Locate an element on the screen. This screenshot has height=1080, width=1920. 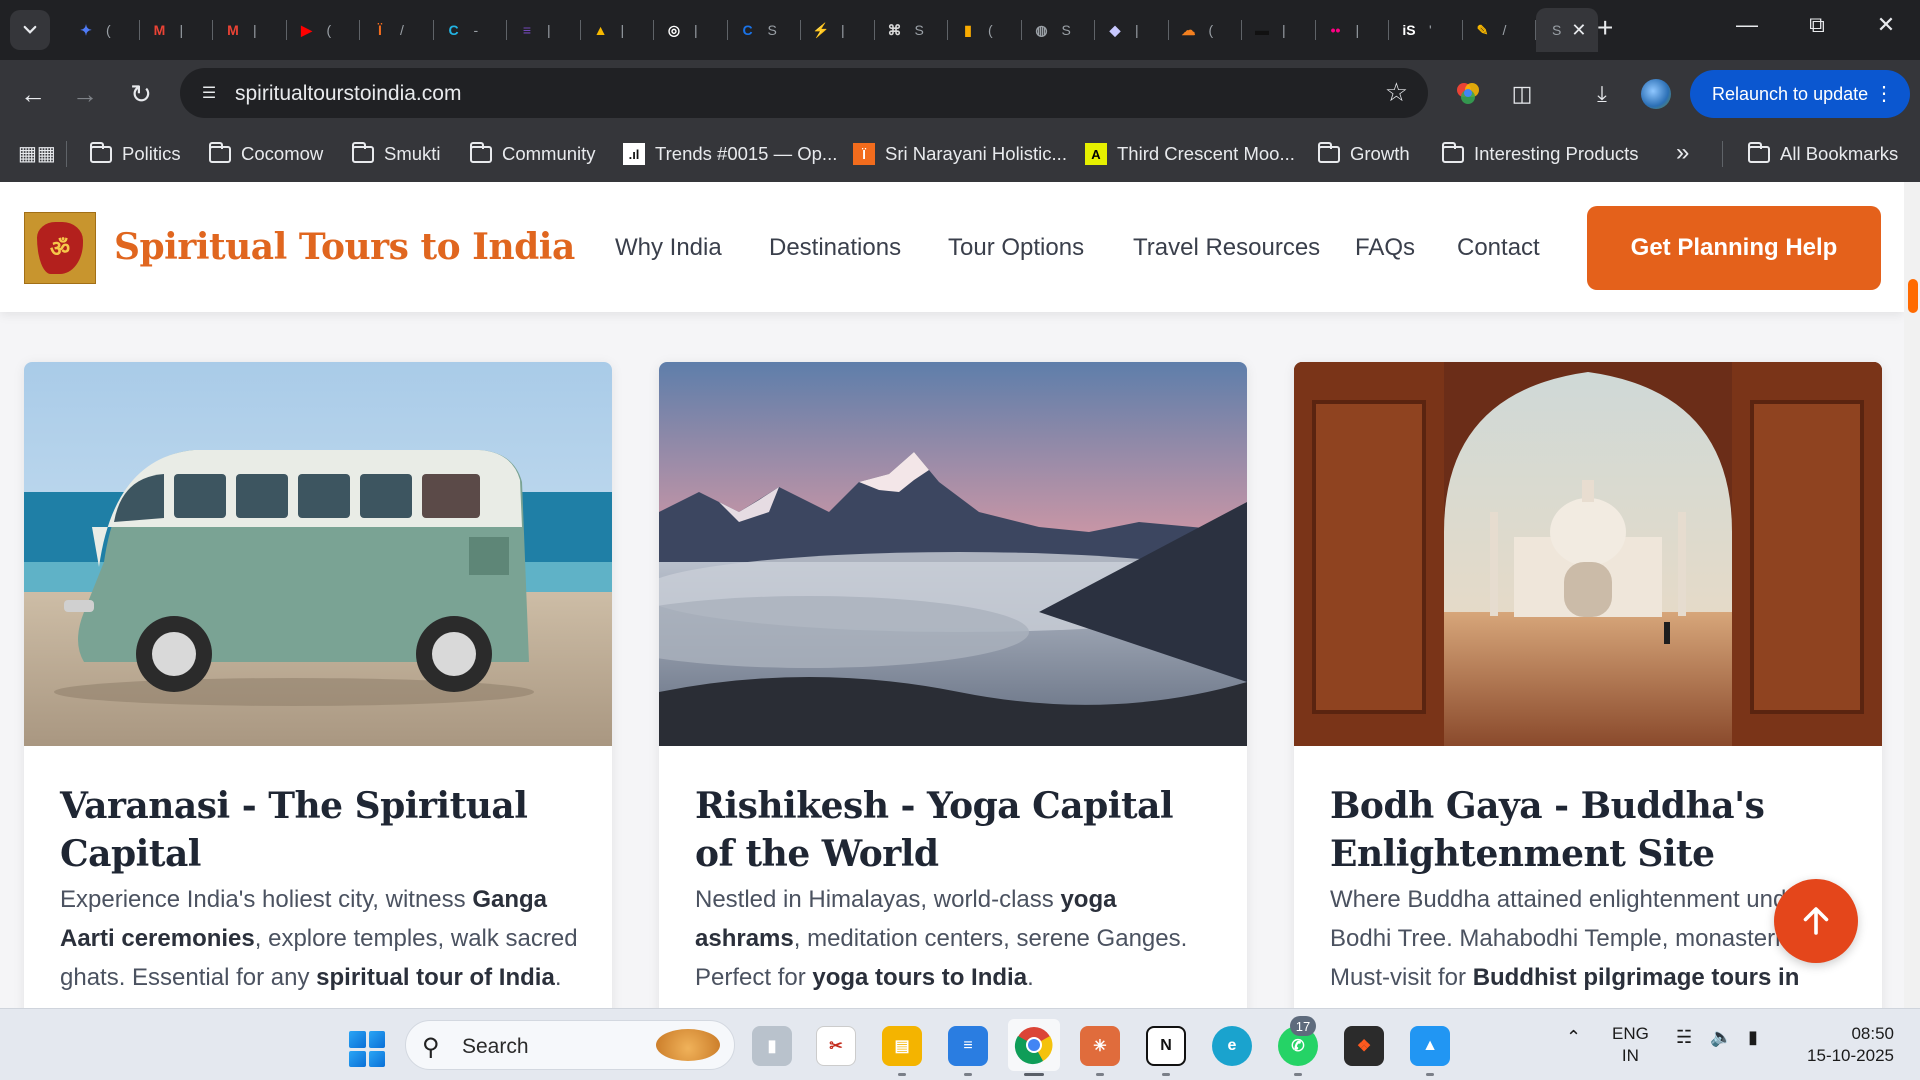
nav-faqs: FAQs is located at coordinates (1385, 248).